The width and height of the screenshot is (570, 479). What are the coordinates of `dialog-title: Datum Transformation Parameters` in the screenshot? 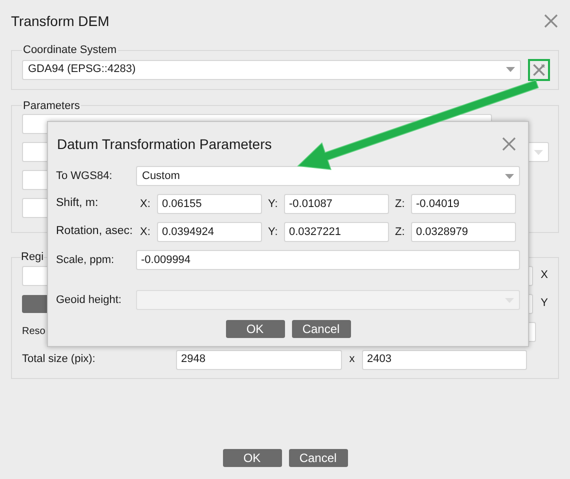 It's located at (164, 144).